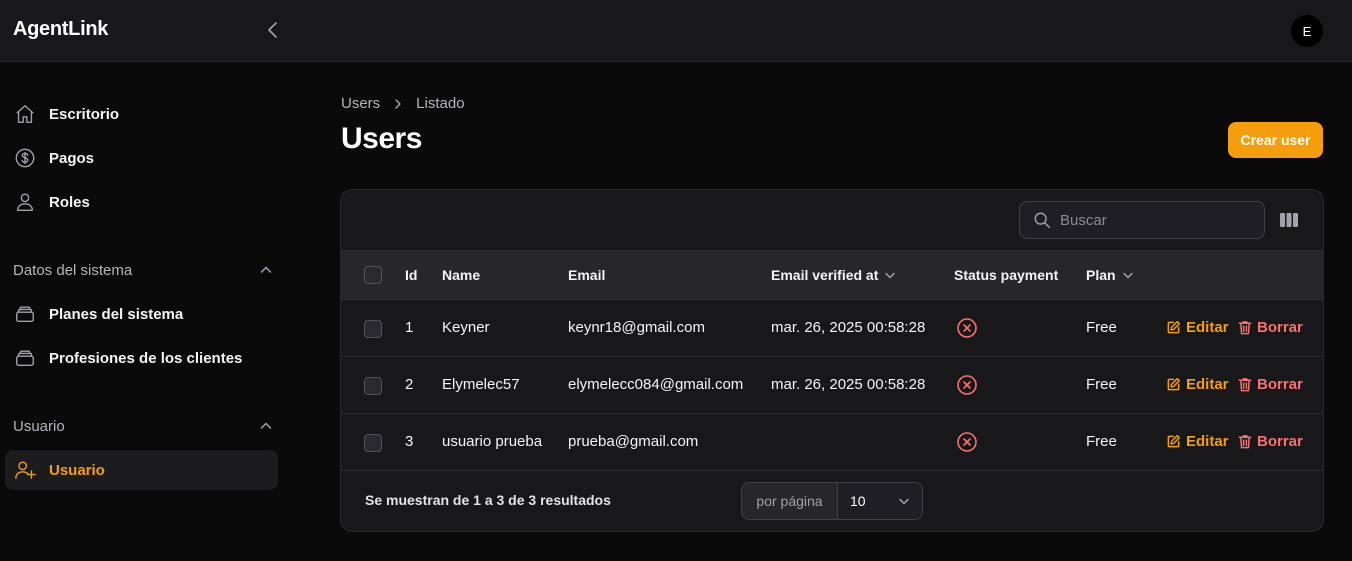 The width and height of the screenshot is (1352, 561). Describe the element at coordinates (1006, 275) in the screenshot. I see `column-status-payment: Status payment` at that location.